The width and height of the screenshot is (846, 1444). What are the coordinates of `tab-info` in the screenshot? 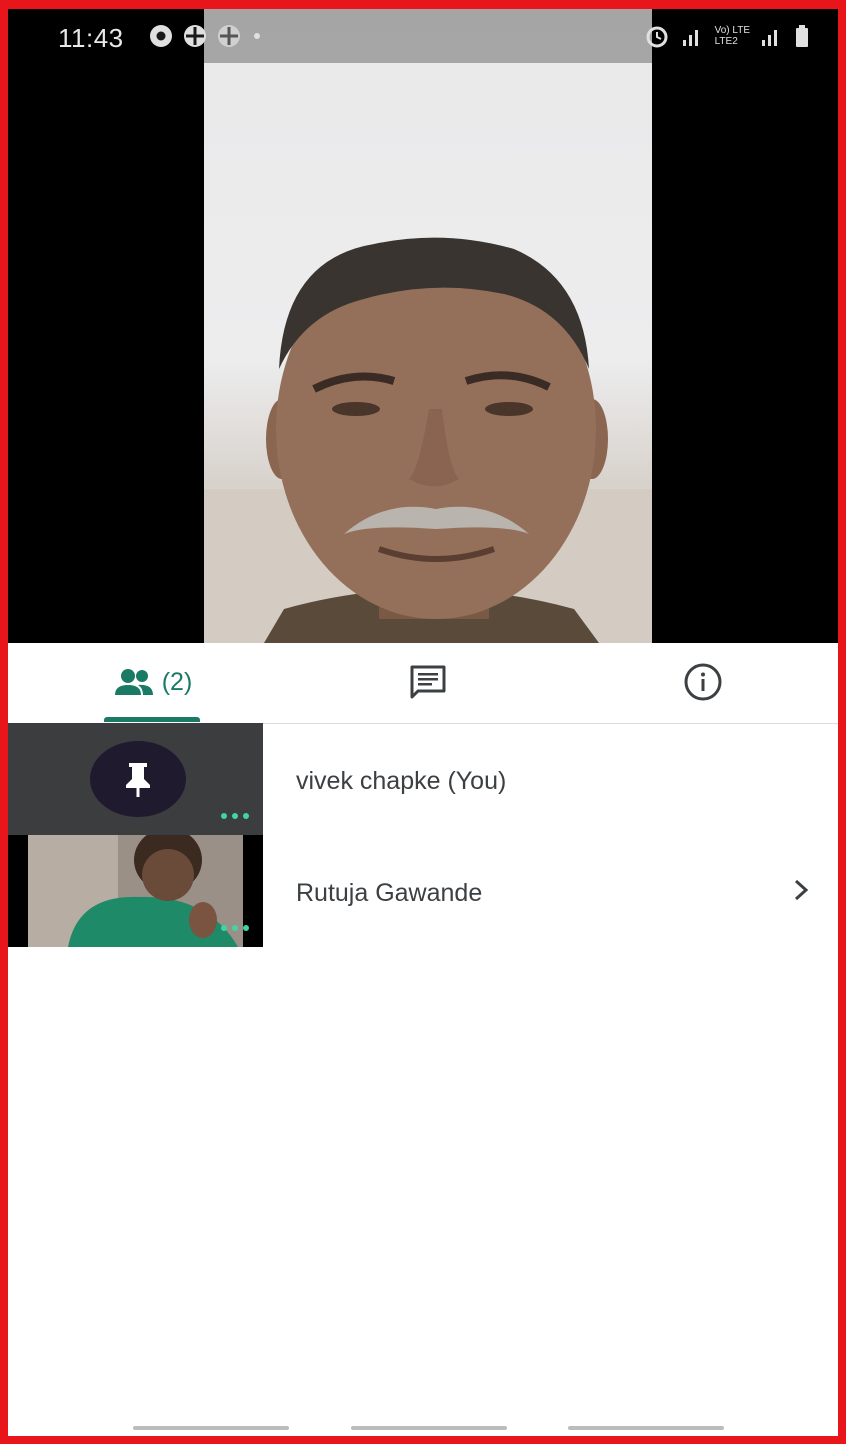 It's located at (703, 682).